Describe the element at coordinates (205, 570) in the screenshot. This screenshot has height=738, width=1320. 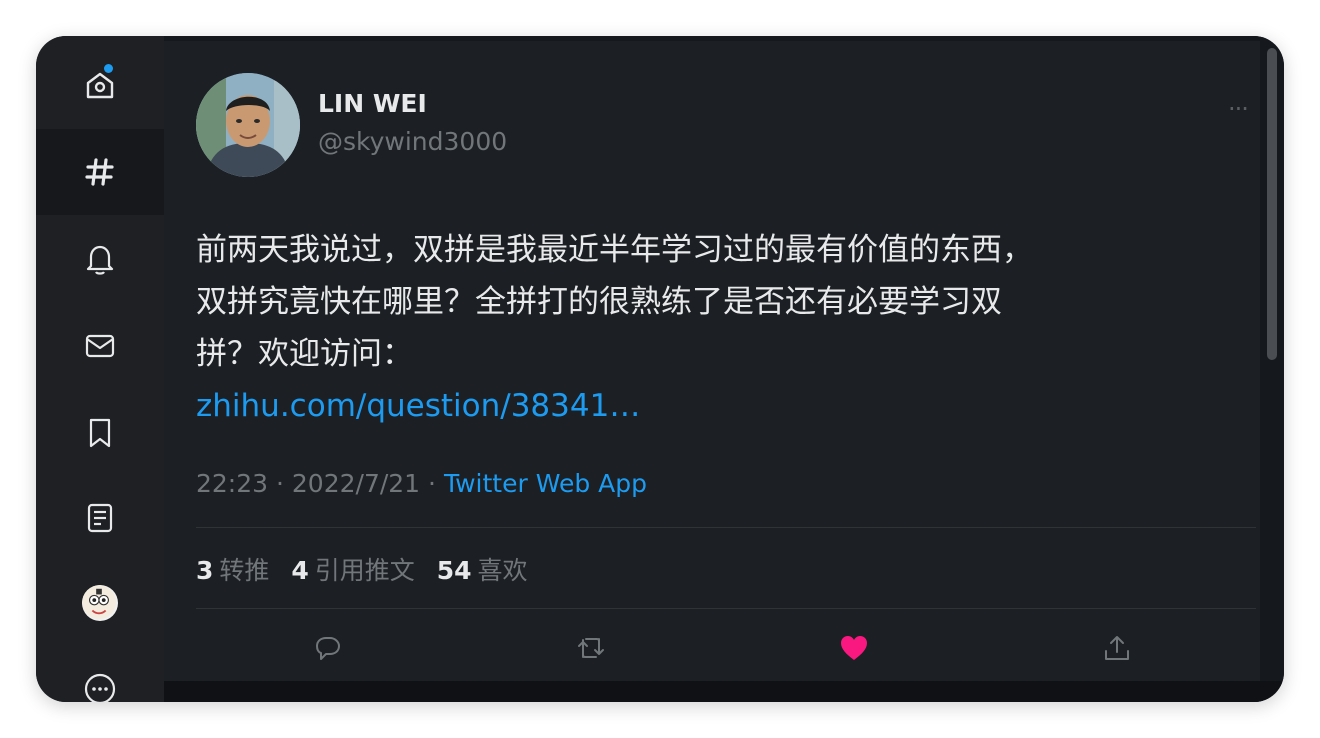
I see `retweets-count: 3` at that location.